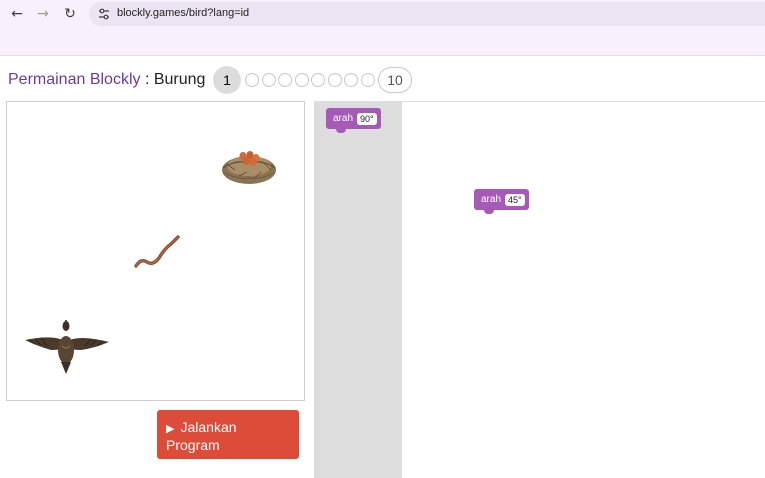 The width and height of the screenshot is (765, 478). I want to click on heading-angle-field: 90°, so click(367, 118).